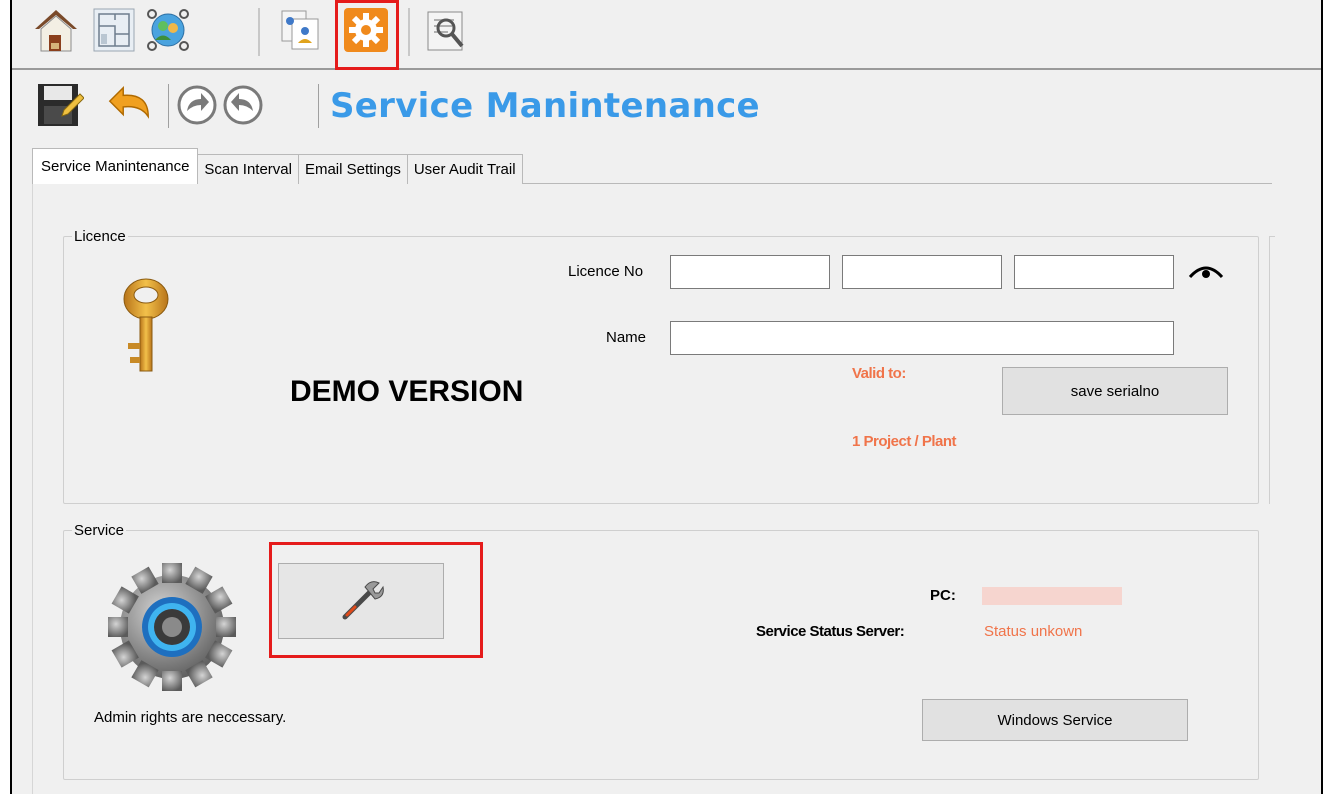 The image size is (1326, 794). I want to click on back-button, so click(243, 105).